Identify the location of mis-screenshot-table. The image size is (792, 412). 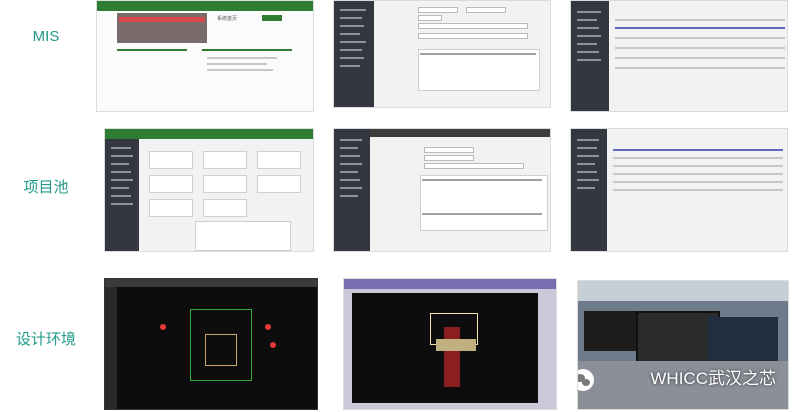
(679, 56).